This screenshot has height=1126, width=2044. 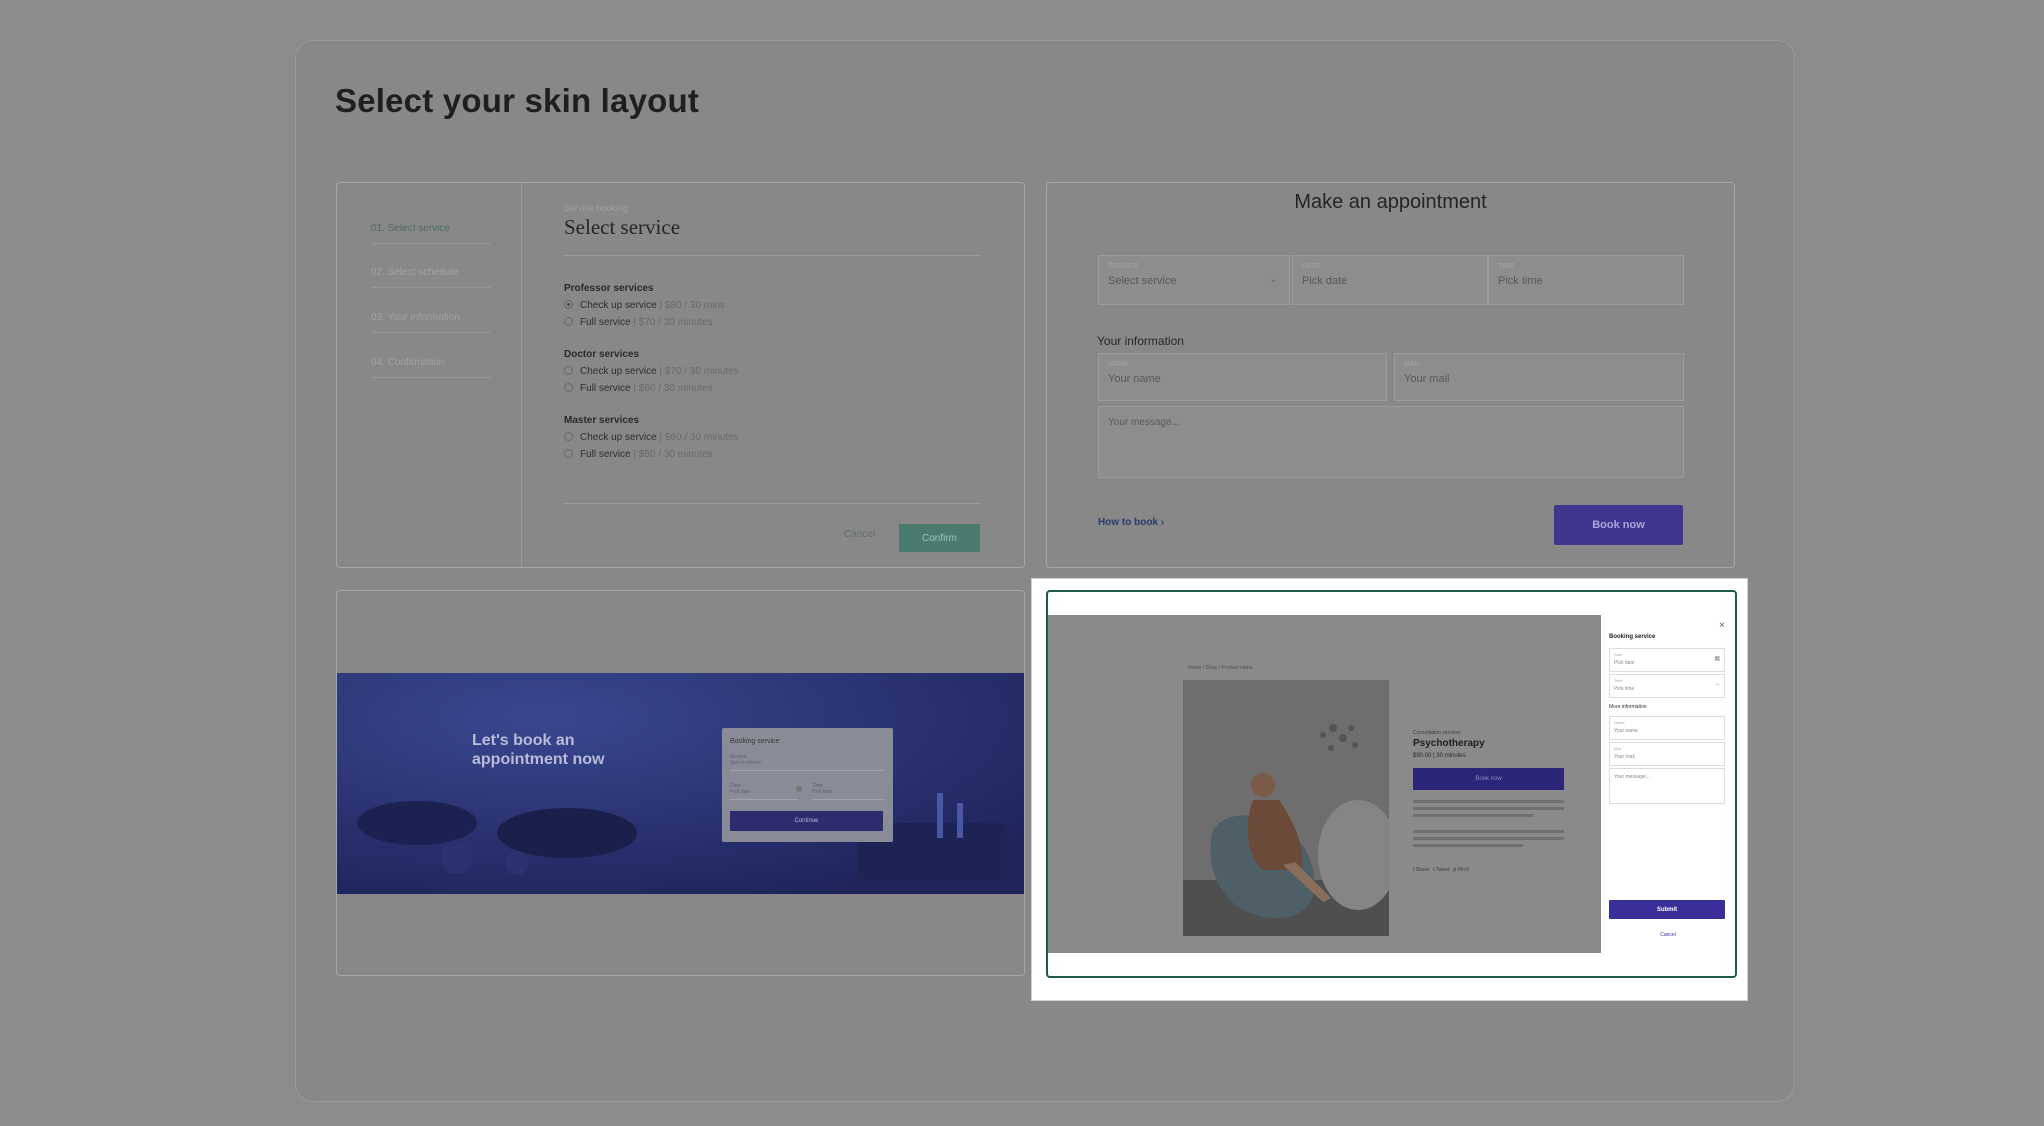 What do you see at coordinates (1506, 266) in the screenshot?
I see `field-label: TIME` at bounding box center [1506, 266].